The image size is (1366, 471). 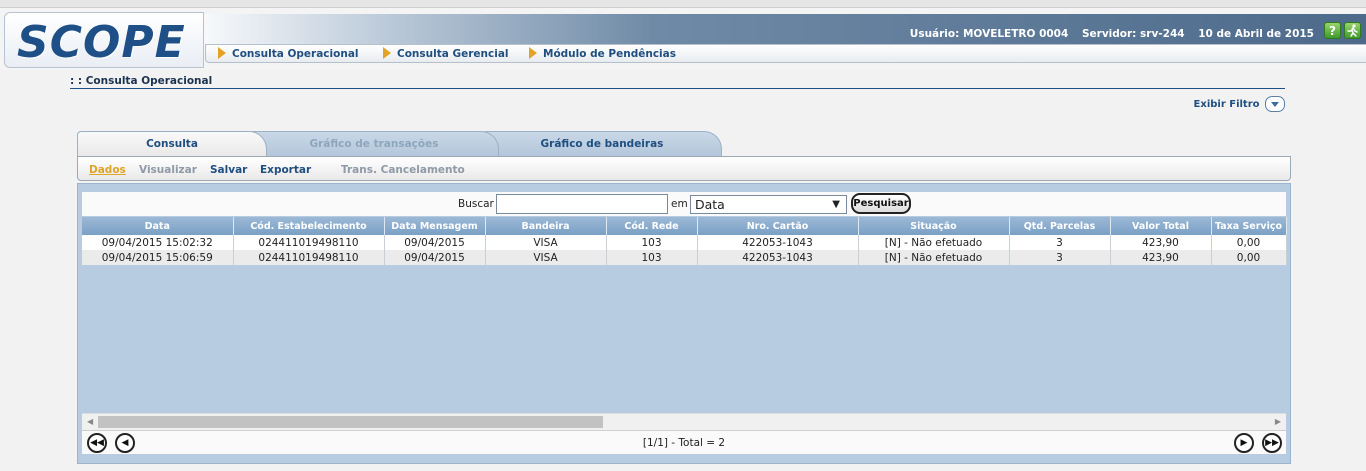 What do you see at coordinates (350, 422) in the screenshot?
I see `scrollbar-thumb` at bounding box center [350, 422].